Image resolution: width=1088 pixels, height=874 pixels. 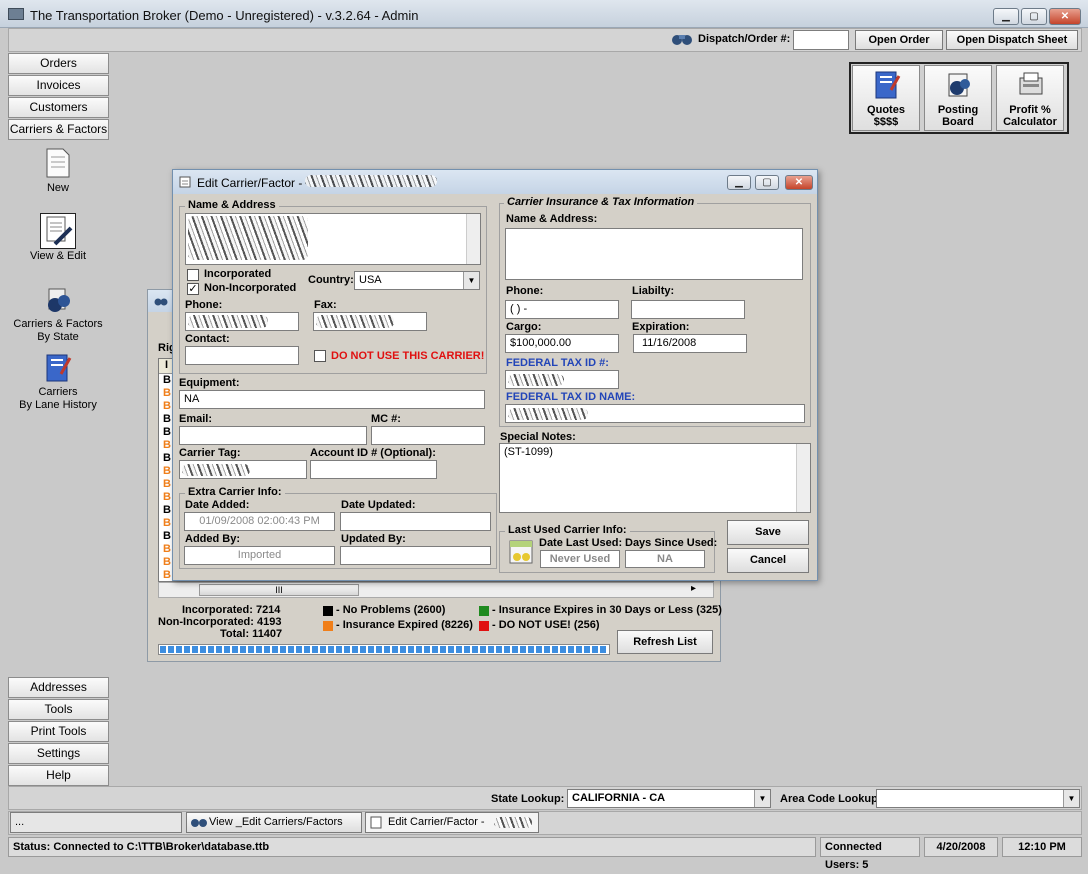 What do you see at coordinates (1012, 40) in the screenshot?
I see `open-dispatch-sheet-button: Open Dispatch Sheet` at bounding box center [1012, 40].